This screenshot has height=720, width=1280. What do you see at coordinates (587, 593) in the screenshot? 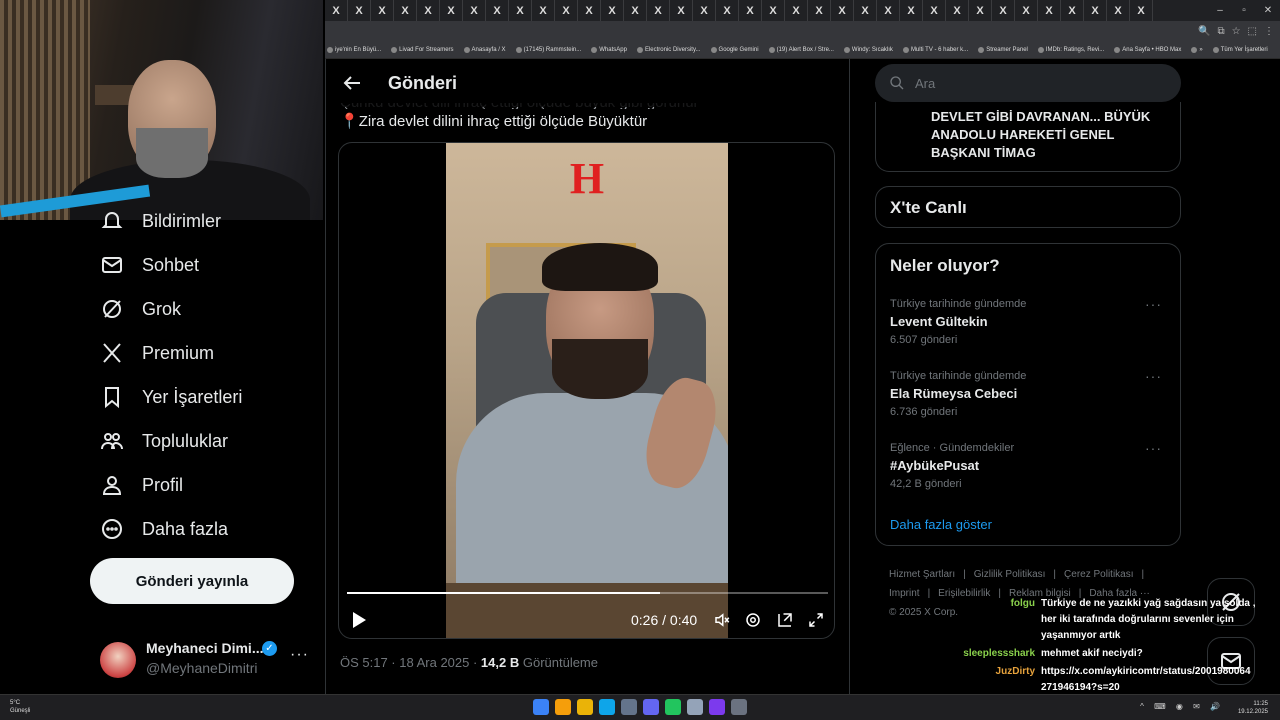
I see `video-progress-bar` at bounding box center [587, 593].